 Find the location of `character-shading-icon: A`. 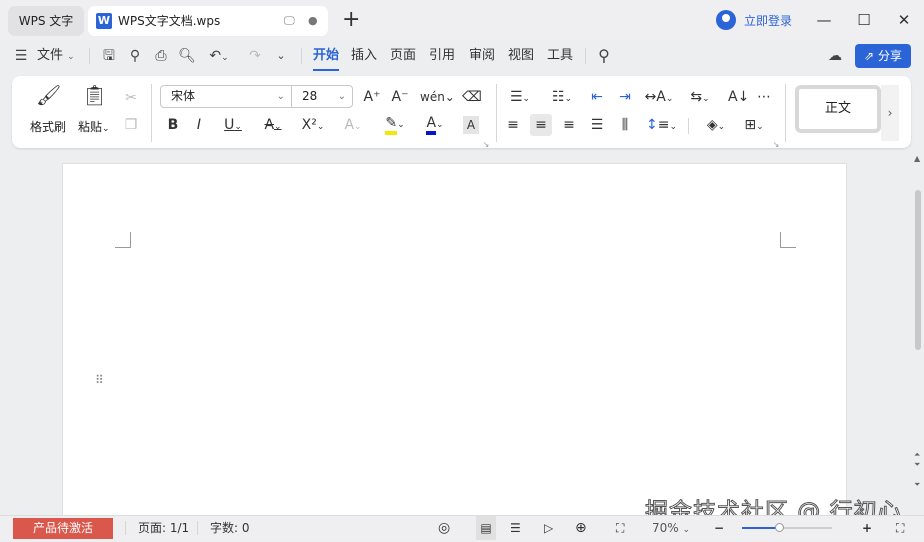

character-shading-icon: A is located at coordinates (471, 125).